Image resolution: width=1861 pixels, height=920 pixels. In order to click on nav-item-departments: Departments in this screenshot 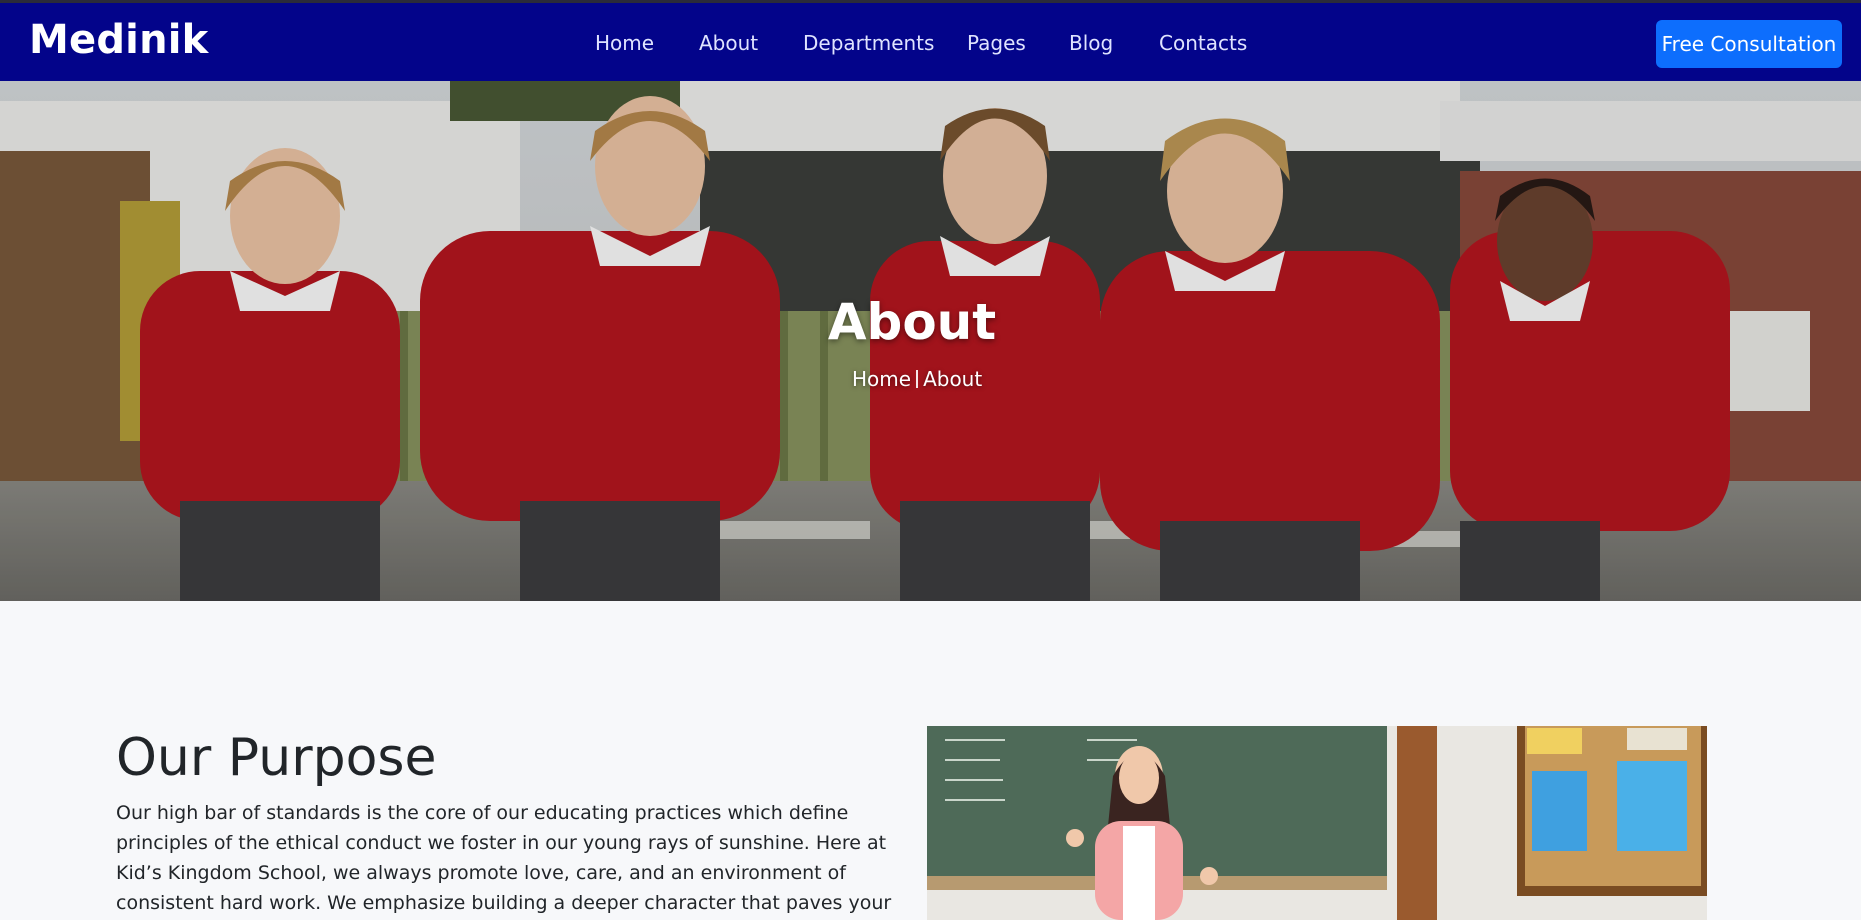, I will do `click(868, 43)`.